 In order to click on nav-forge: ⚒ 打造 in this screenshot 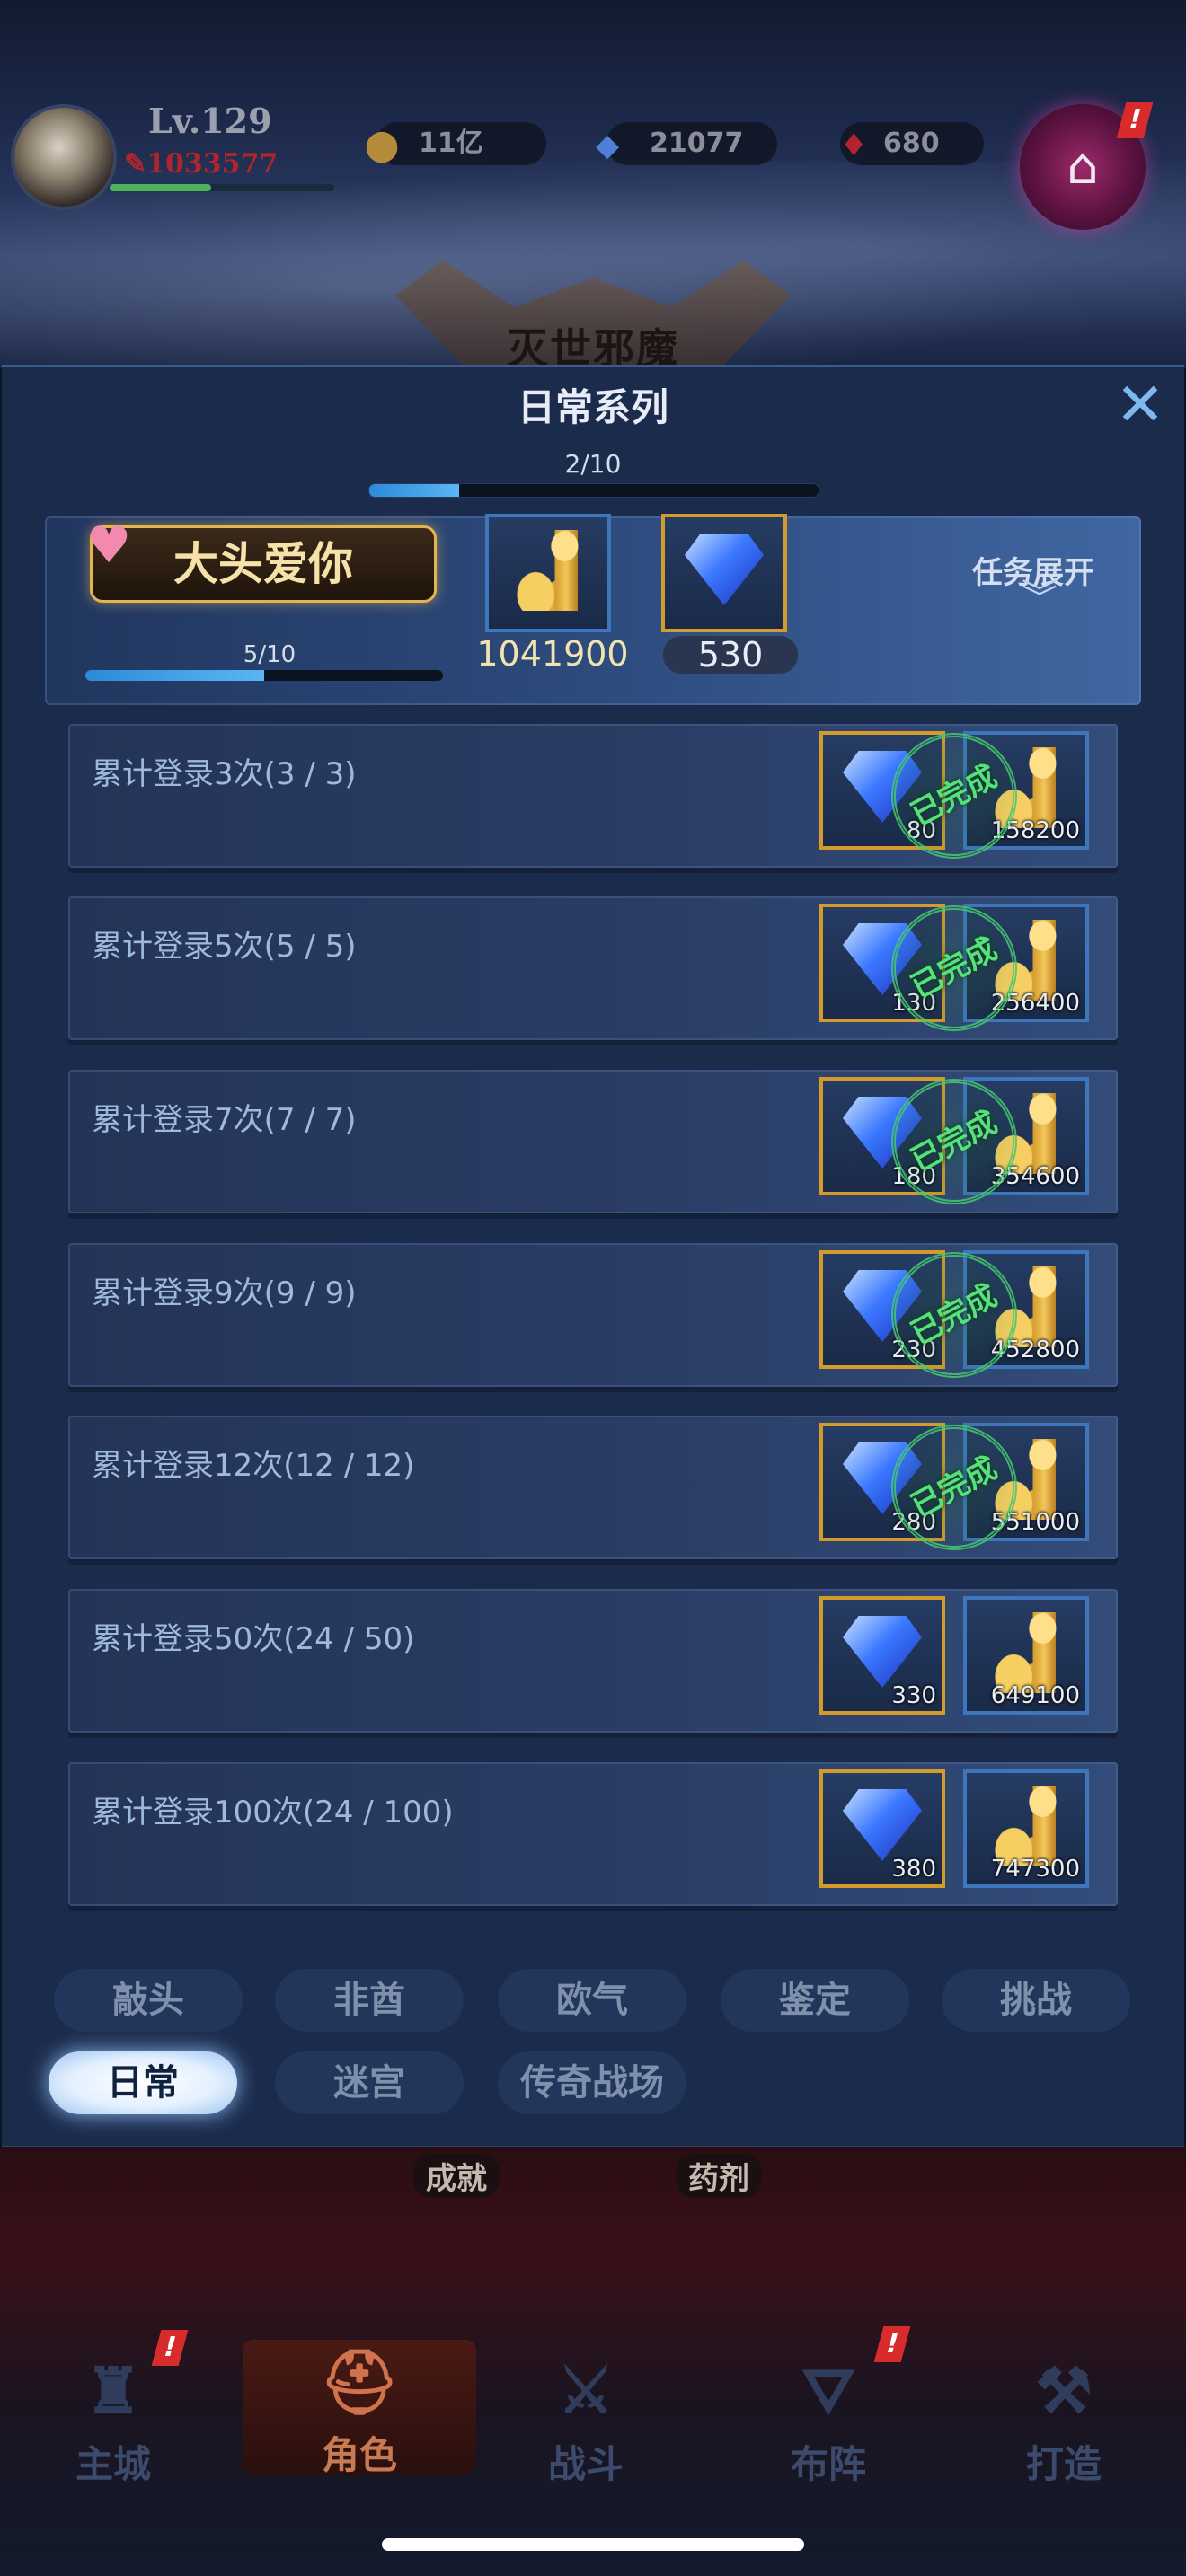, I will do `click(1064, 2421)`.